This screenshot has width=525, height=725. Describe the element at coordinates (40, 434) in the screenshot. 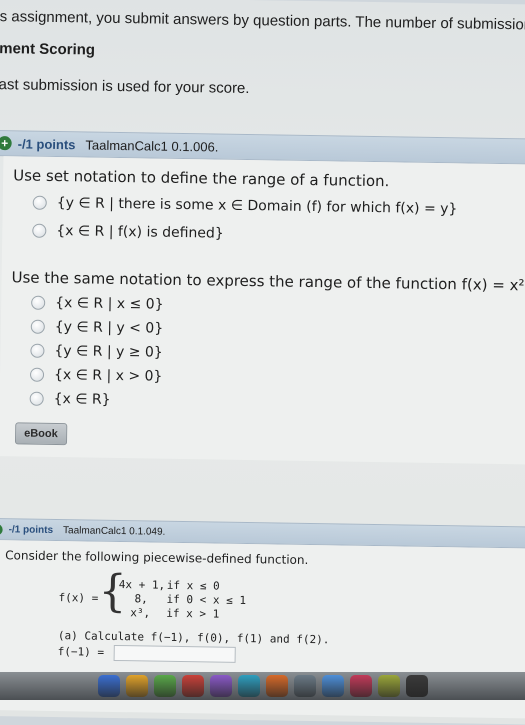

I see `ebook-button: eBook` at that location.